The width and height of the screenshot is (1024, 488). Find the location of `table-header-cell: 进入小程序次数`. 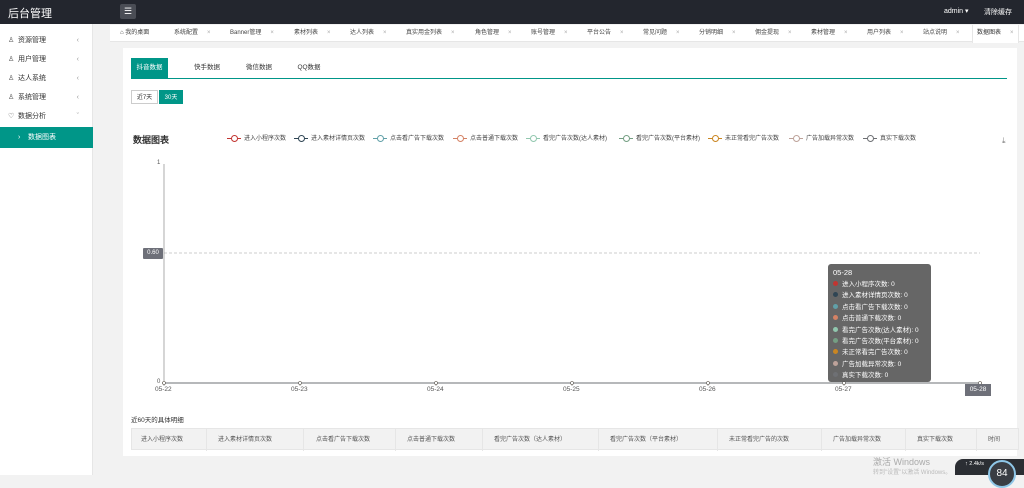

table-header-cell: 进入小程序次数 is located at coordinates (162, 440).